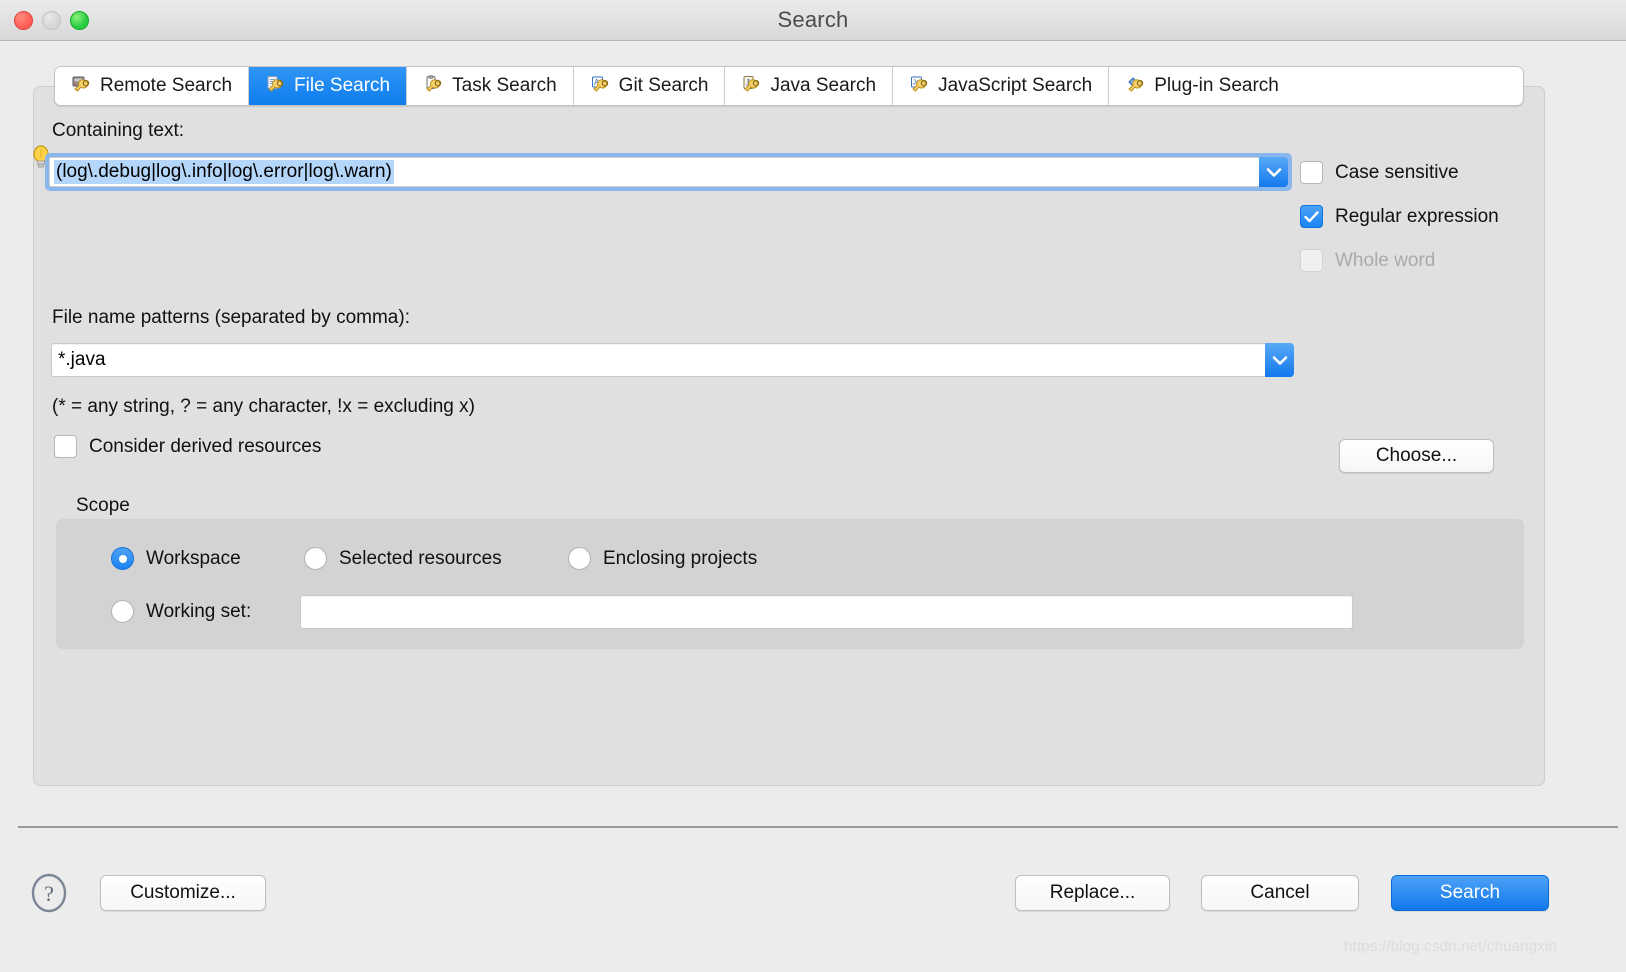 The image size is (1626, 972). I want to click on tab-label: Plug-in Search, so click(1216, 85).